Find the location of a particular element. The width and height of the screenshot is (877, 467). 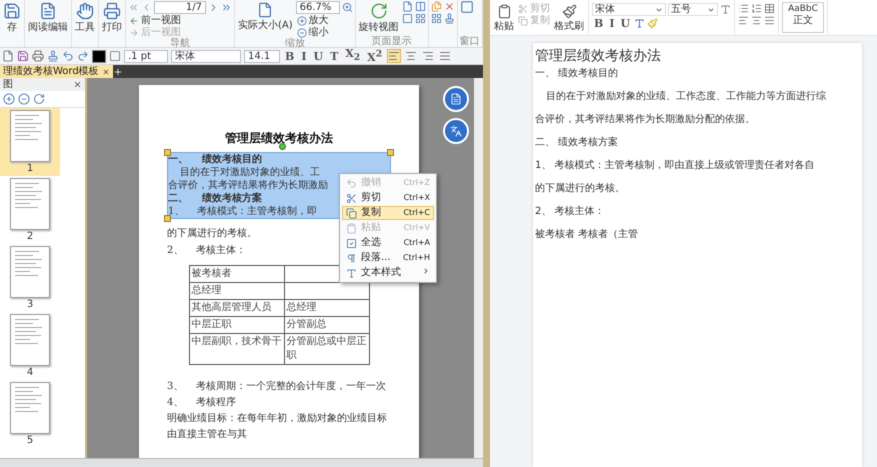

format-painter-button: 格式刷 is located at coordinates (569, 17).